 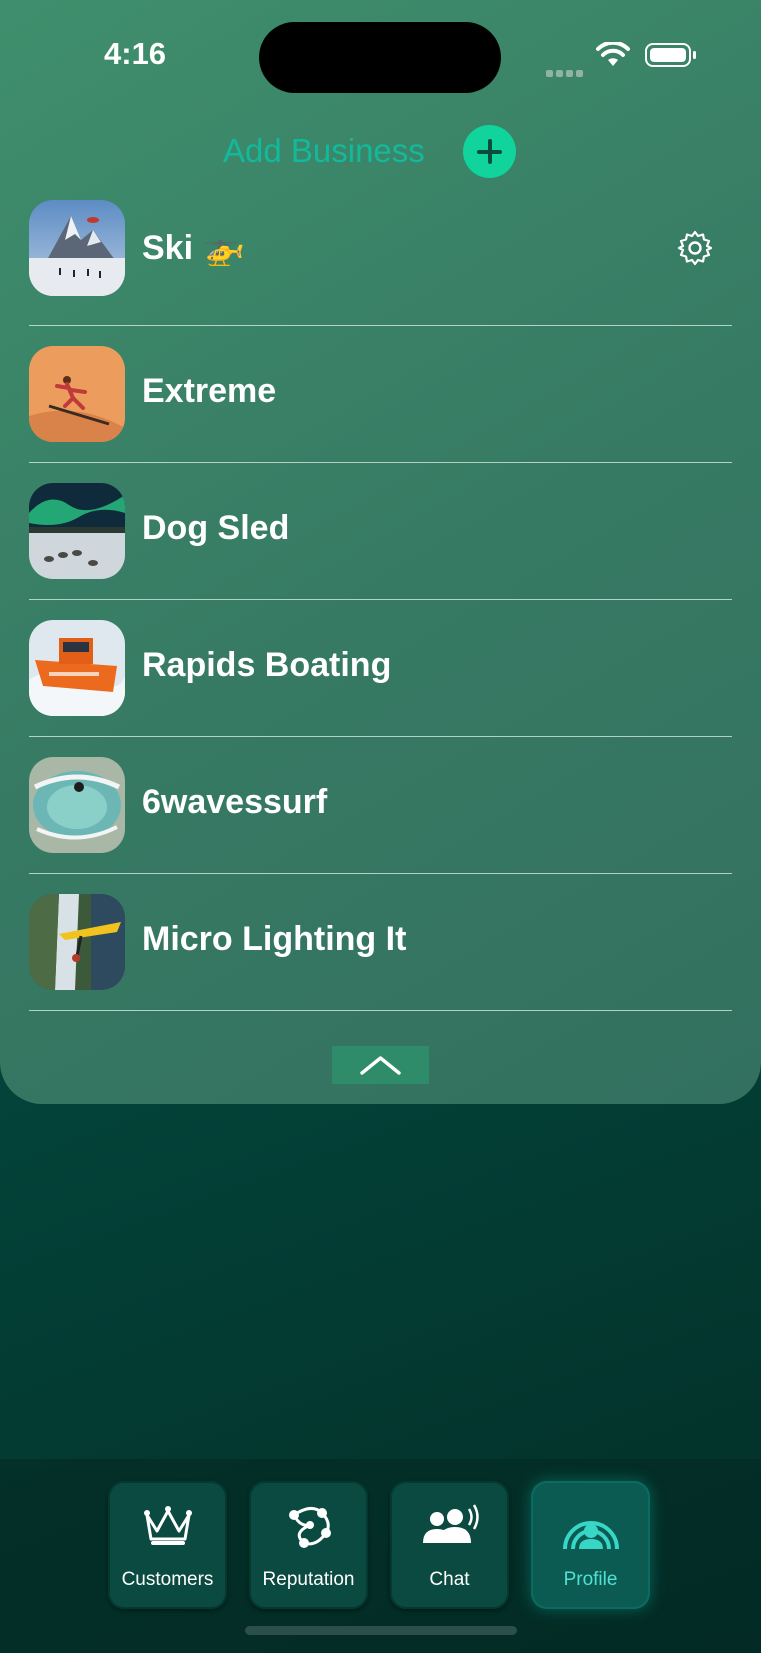 I want to click on tab-profile: Profile, so click(x=590, y=1545).